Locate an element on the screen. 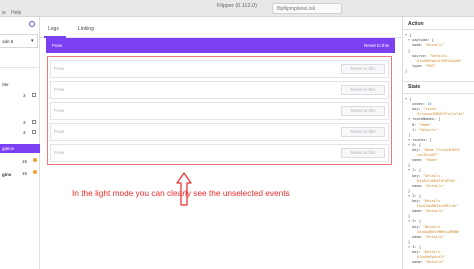 This screenshot has height=269, width=474. json-value: "stack- is located at coordinates (430, 109).